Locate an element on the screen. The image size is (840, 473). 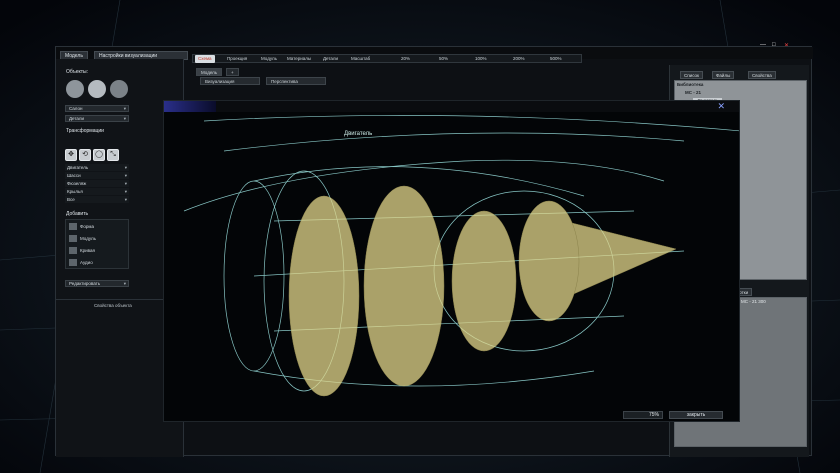
add-tab-icon: + is located at coordinates (232, 72).